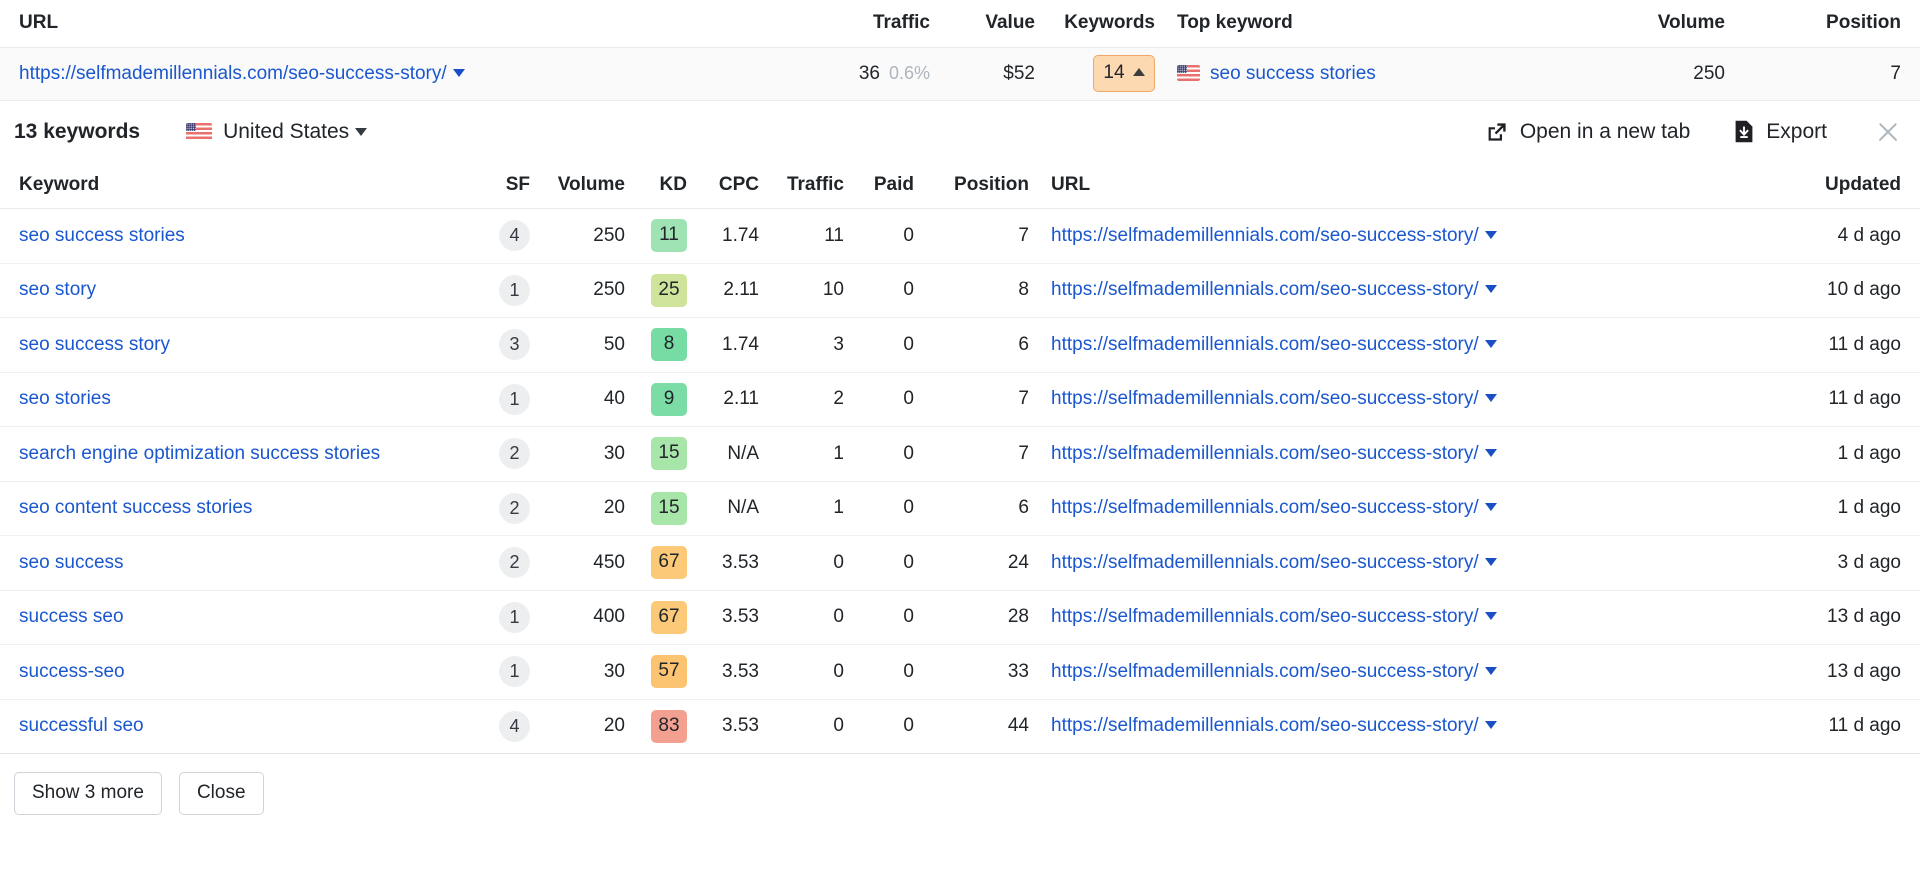  I want to click on serp-features-badge: 3, so click(514, 345).